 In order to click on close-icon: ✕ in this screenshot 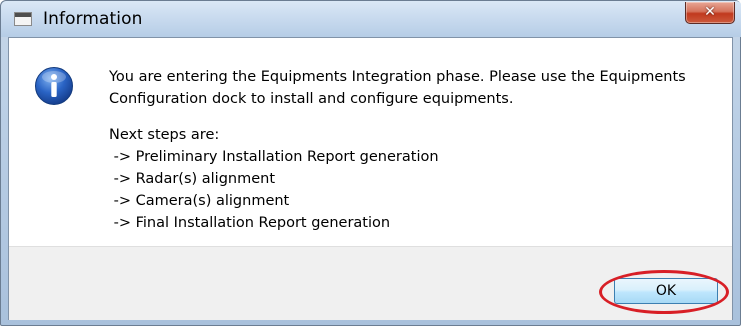, I will do `click(710, 12)`.